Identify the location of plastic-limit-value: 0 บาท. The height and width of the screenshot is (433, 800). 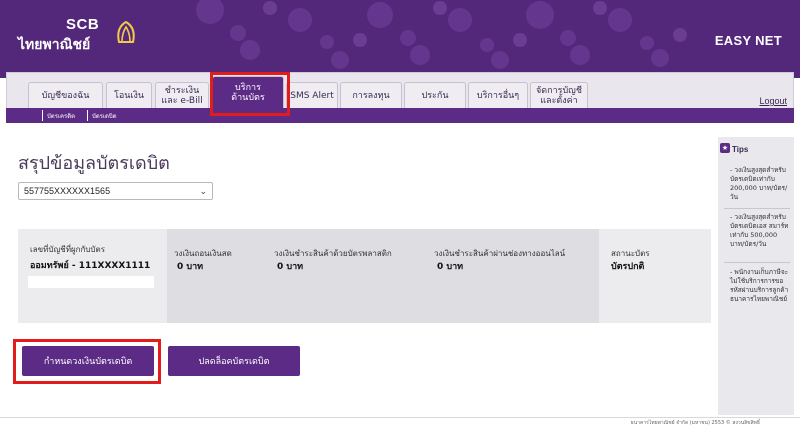
(290, 267).